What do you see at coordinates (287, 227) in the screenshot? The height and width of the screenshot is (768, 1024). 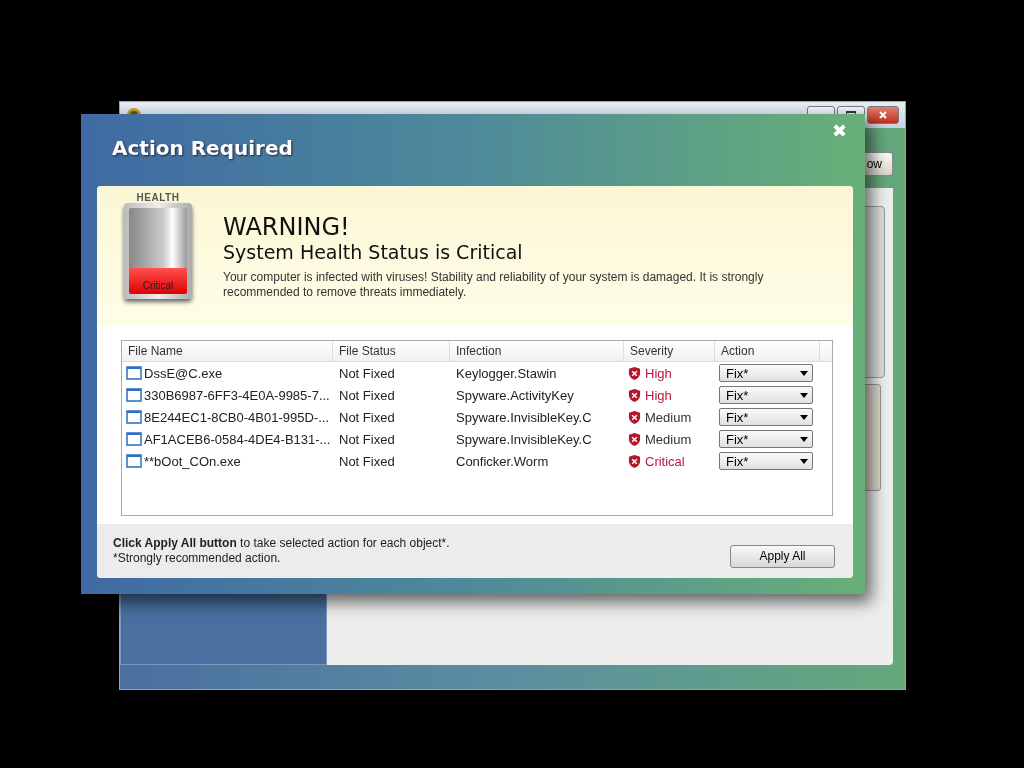 I see `warning-heading: WARNING!` at bounding box center [287, 227].